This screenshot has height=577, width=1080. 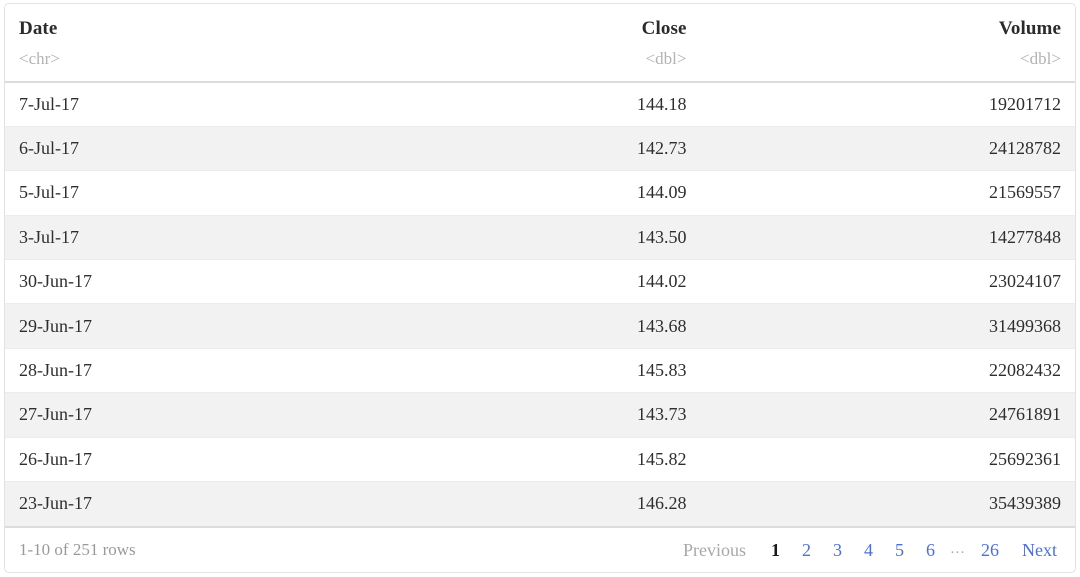 What do you see at coordinates (1029, 28) in the screenshot?
I see `column-header-volume-label: Volume` at bounding box center [1029, 28].